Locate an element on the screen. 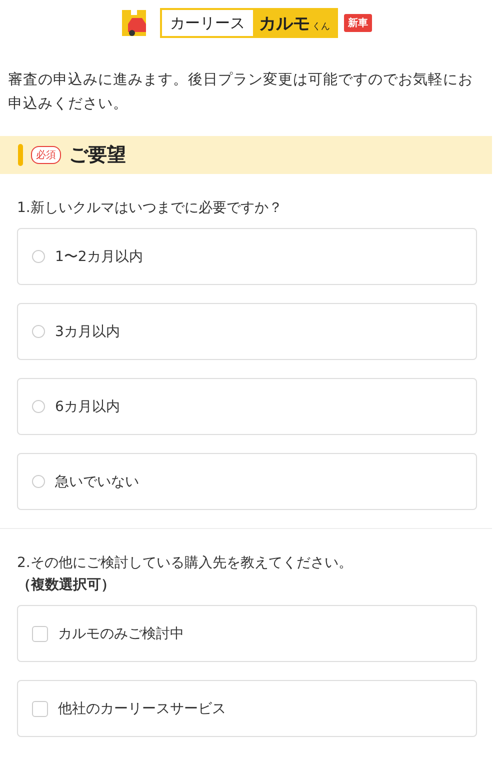 This screenshot has height=773, width=500. section-title: ご要望 is located at coordinates (97, 155).